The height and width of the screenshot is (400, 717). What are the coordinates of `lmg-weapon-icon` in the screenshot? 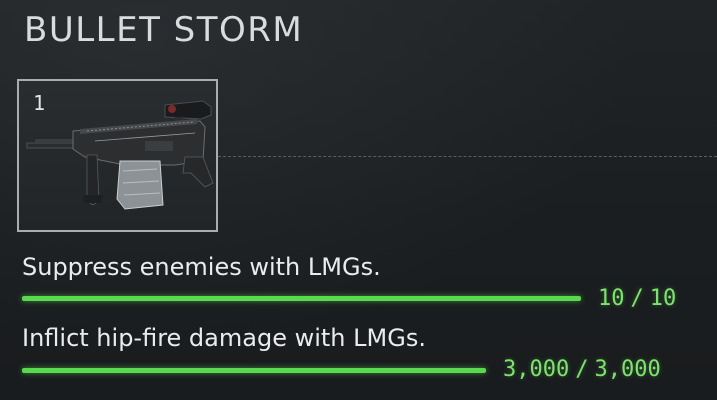 It's located at (120, 155).